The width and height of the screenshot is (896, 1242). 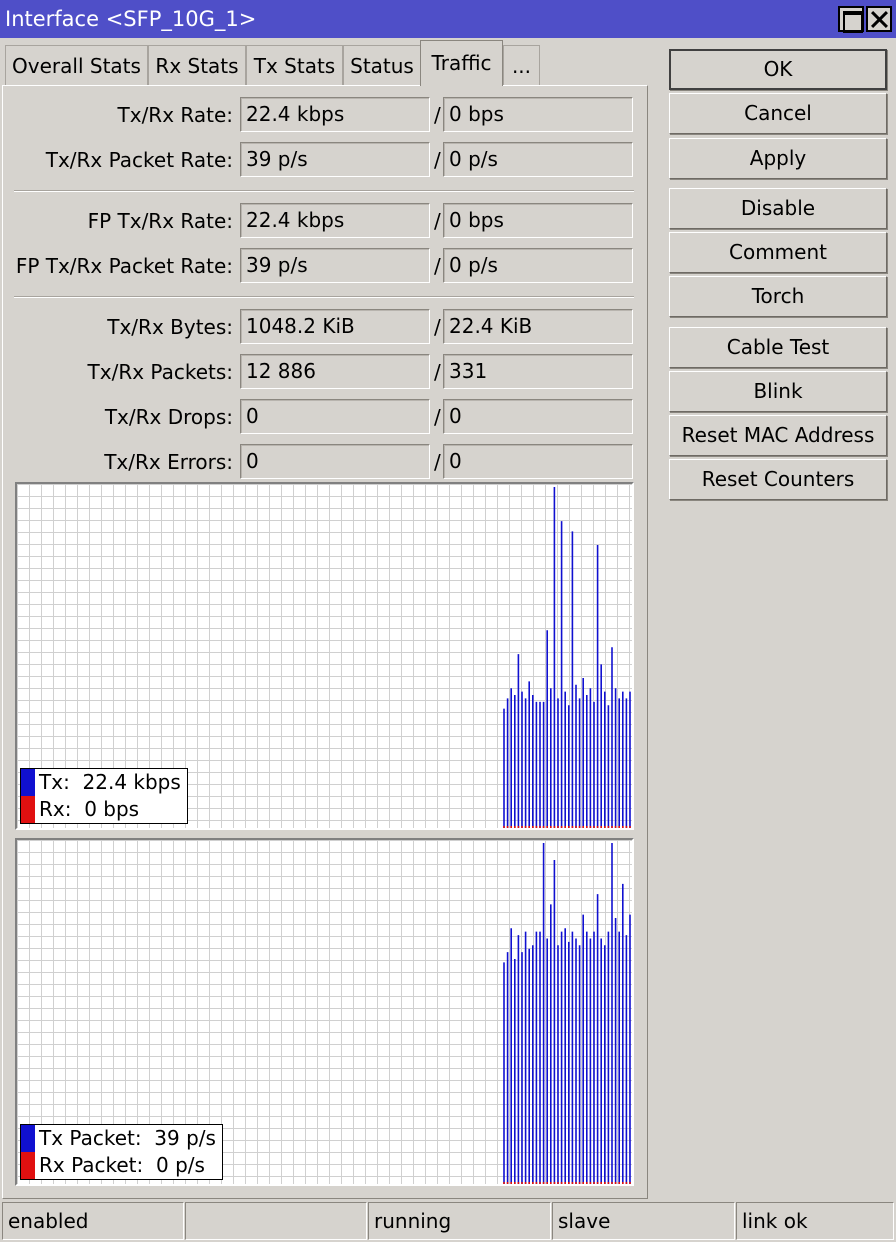 I want to click on tab-overall-stats: Overall Stats, so click(x=76, y=65).